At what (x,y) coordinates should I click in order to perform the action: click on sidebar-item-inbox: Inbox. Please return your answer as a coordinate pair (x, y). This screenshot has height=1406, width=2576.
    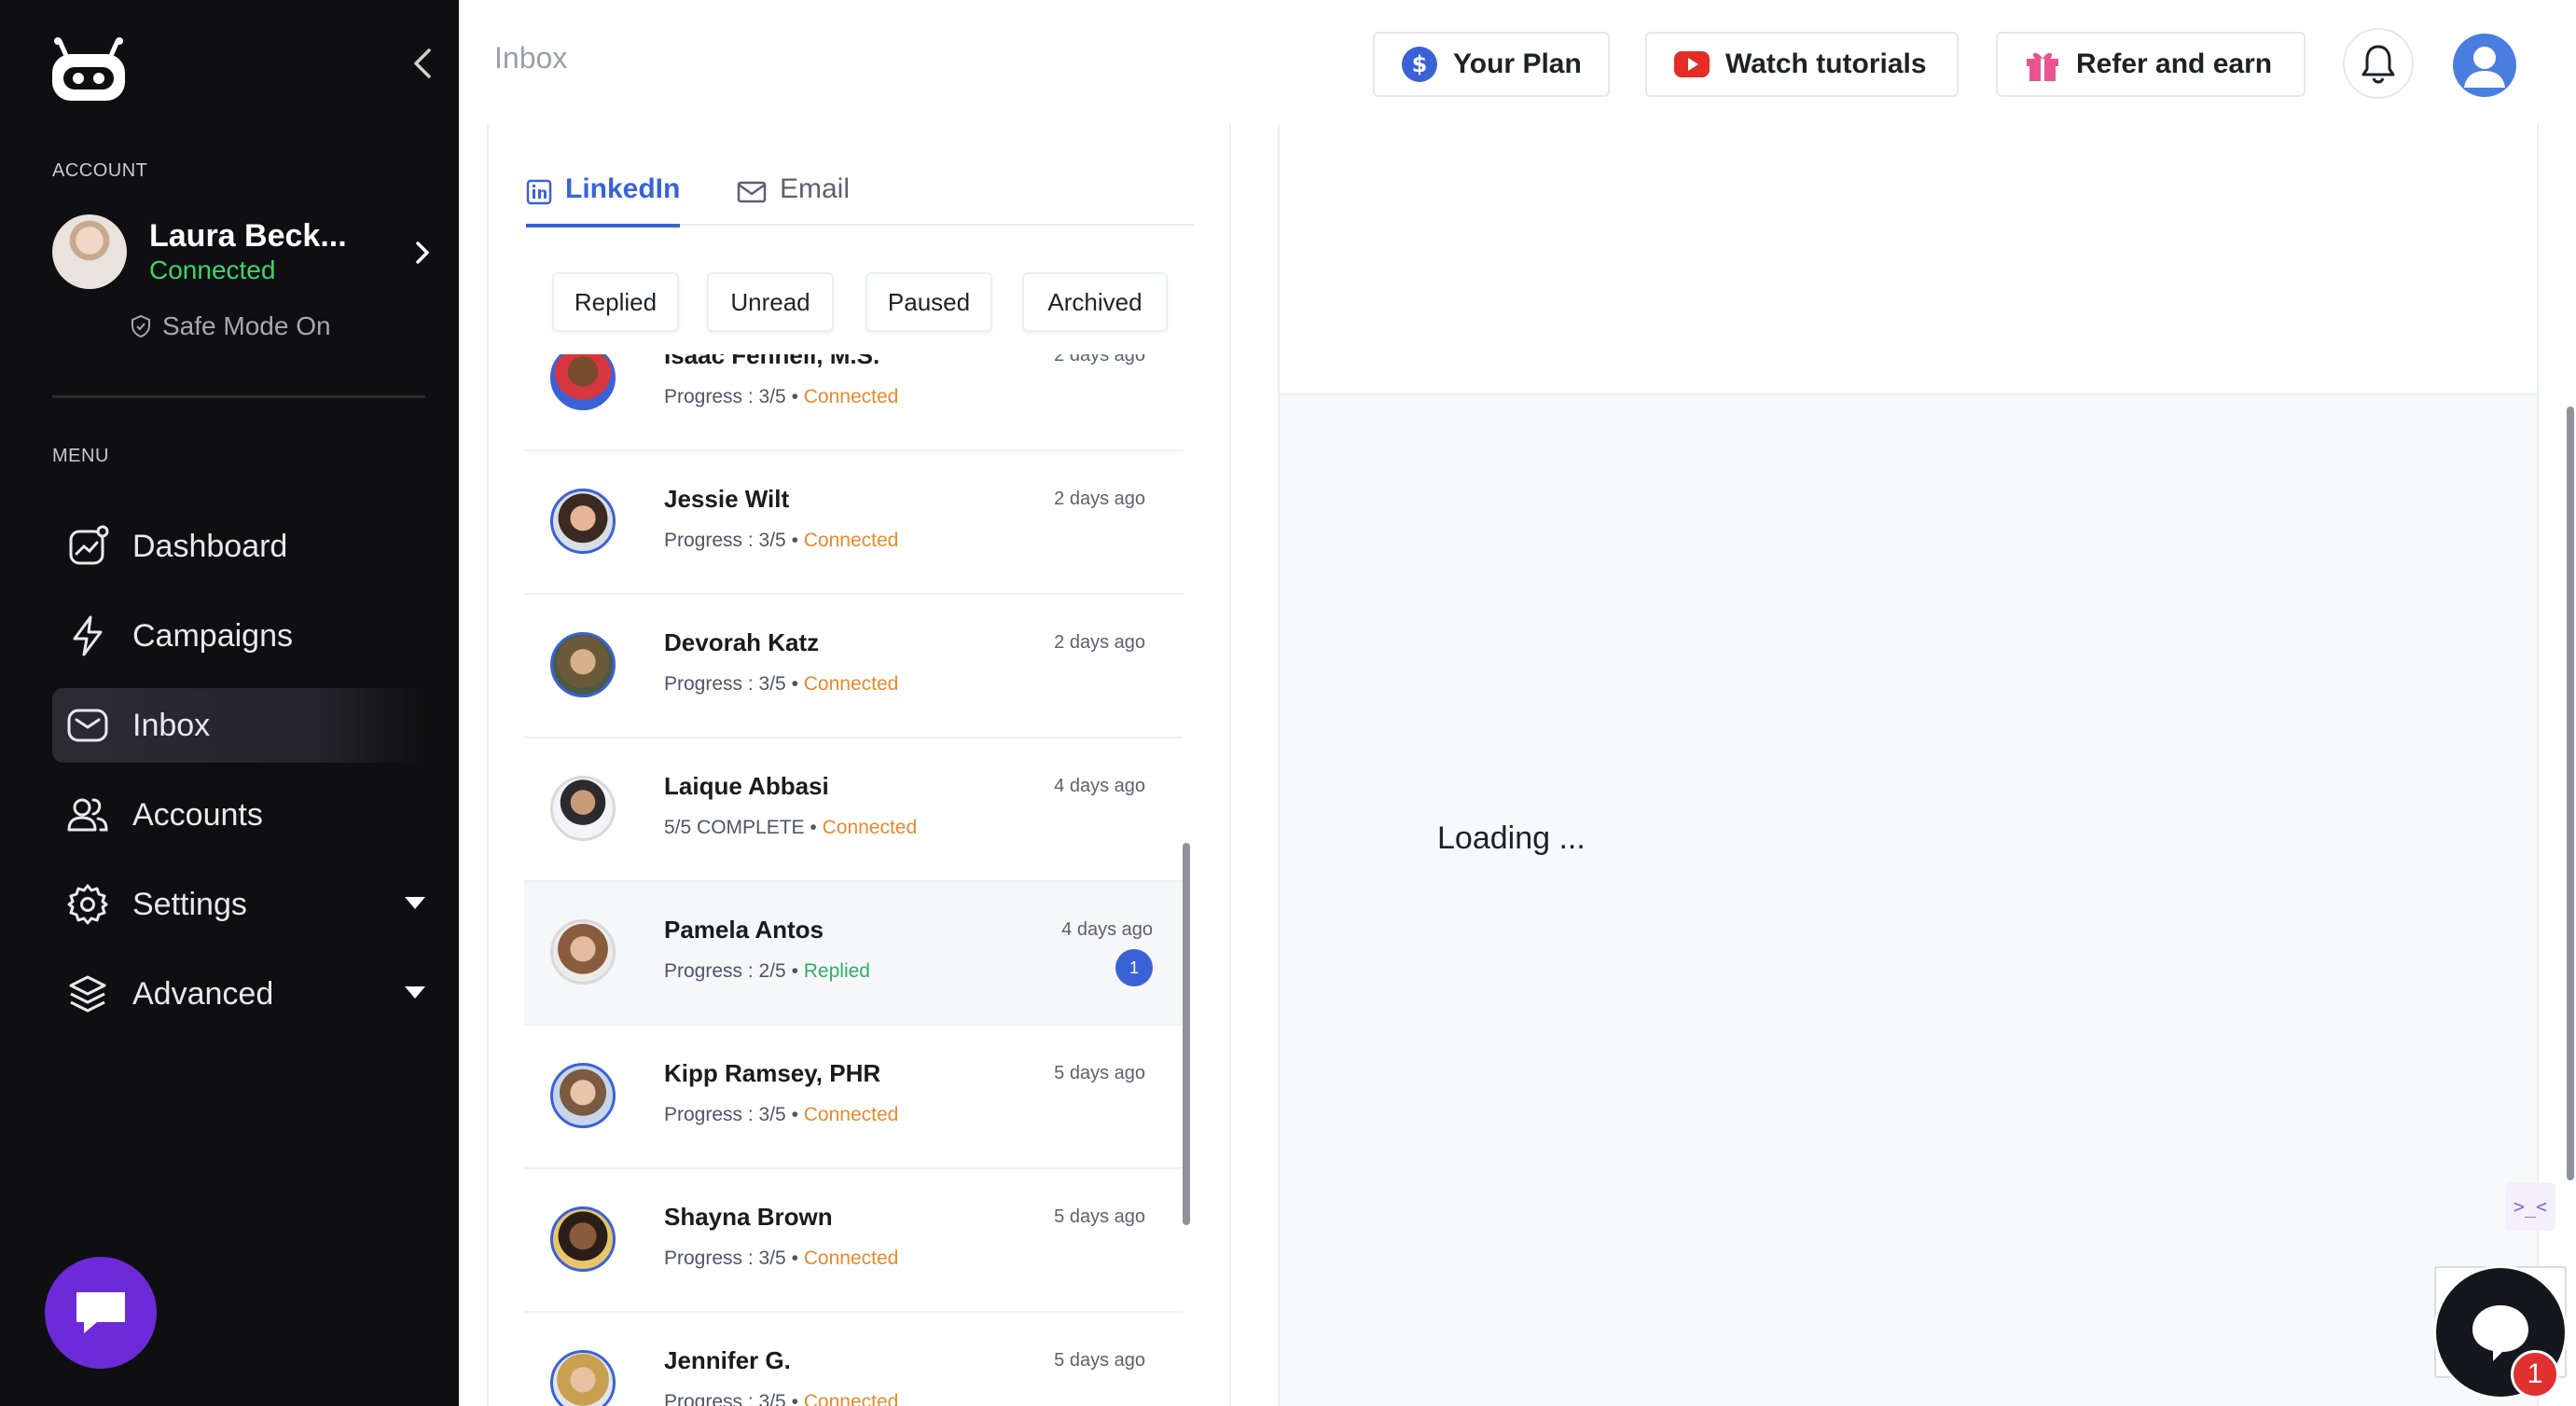
    Looking at the image, I should click on (238, 725).